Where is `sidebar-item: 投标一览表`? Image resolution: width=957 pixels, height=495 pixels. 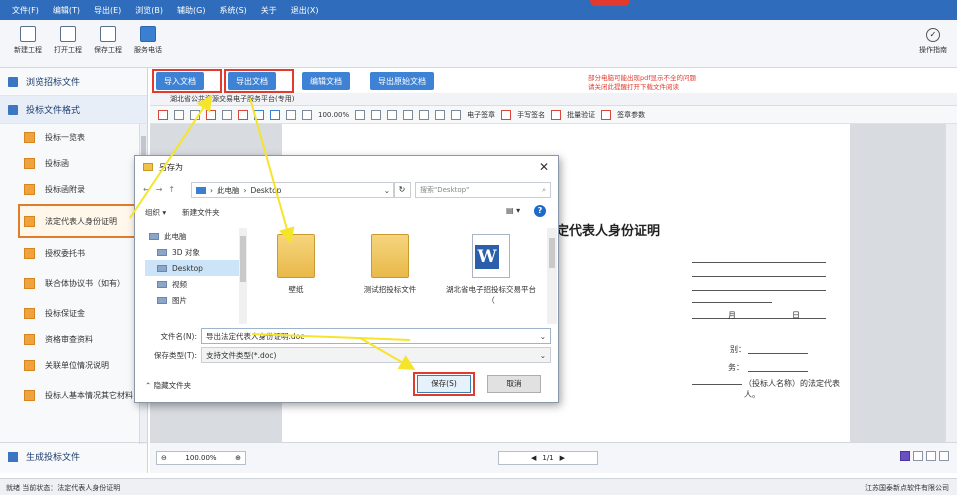
sidebar-item: 投标一览表 is located at coordinates (73, 137).